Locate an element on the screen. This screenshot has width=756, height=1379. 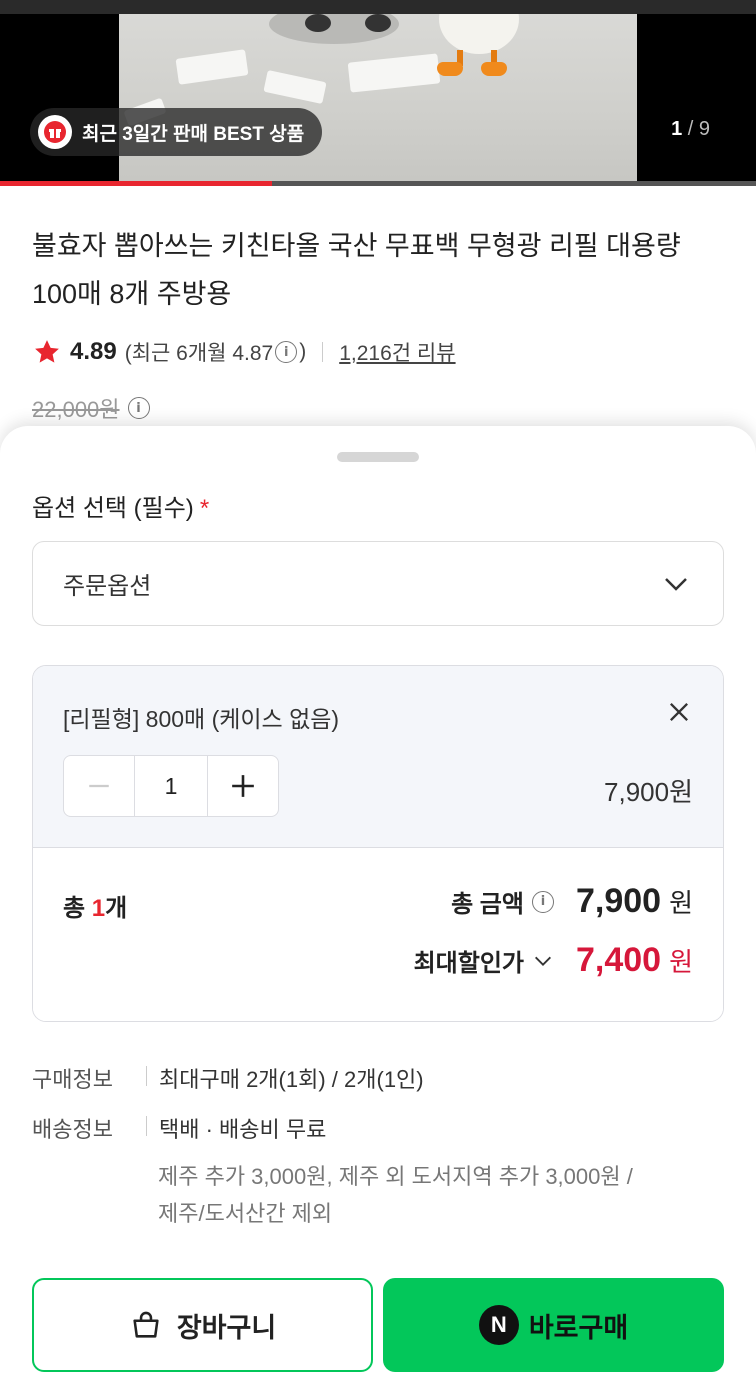
minus-icon is located at coordinates (99, 786).